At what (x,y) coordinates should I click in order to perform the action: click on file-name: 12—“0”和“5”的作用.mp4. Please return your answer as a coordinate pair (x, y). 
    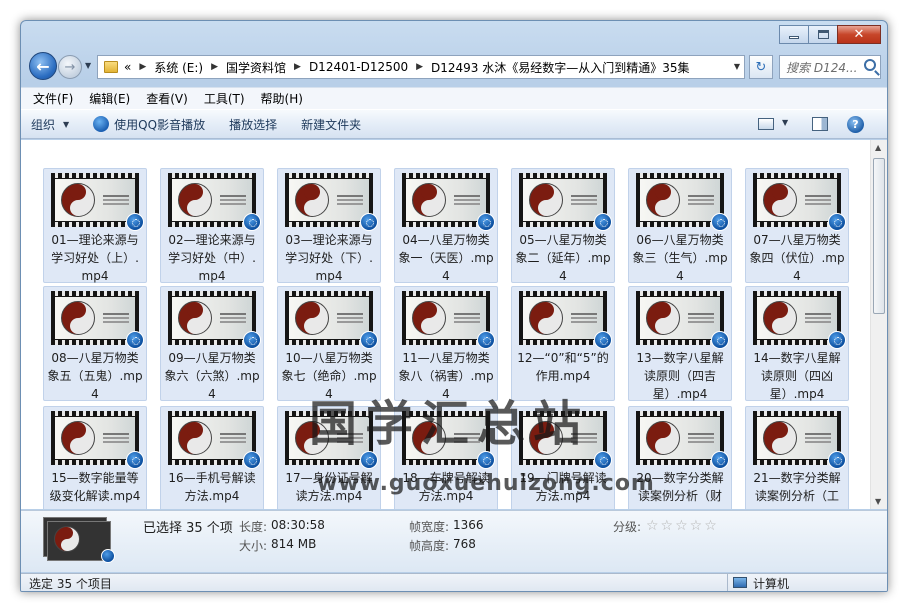
    Looking at the image, I should click on (563, 367).